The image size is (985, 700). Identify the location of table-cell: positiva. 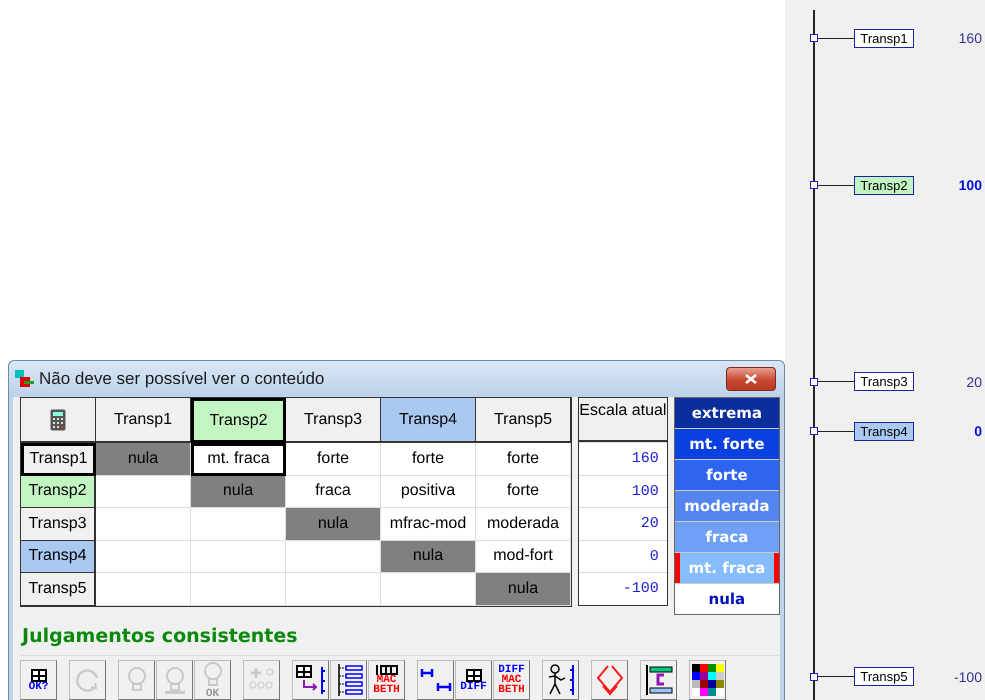
(428, 492).